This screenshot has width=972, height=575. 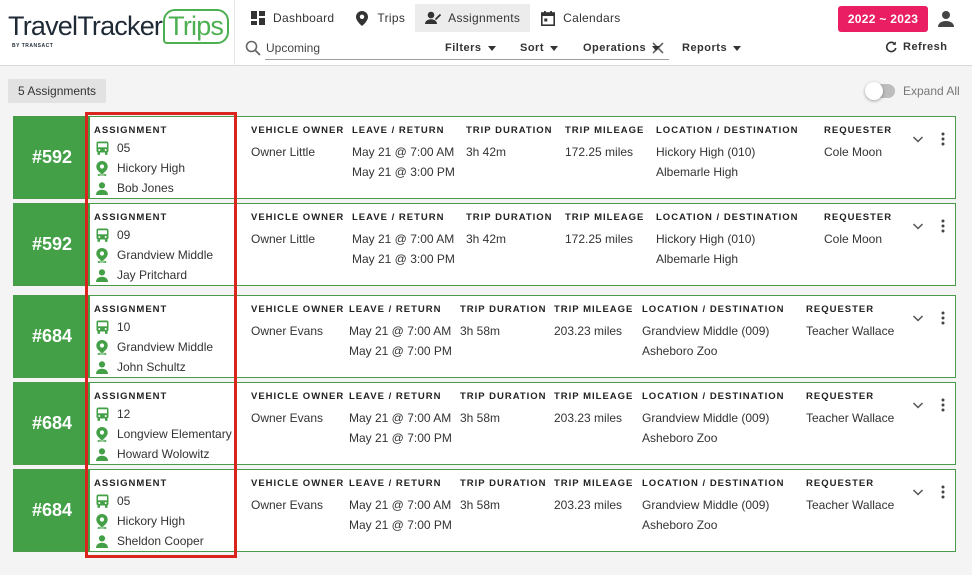 What do you see at coordinates (112, 327) in the screenshot?
I see `assigned-bus: 10` at bounding box center [112, 327].